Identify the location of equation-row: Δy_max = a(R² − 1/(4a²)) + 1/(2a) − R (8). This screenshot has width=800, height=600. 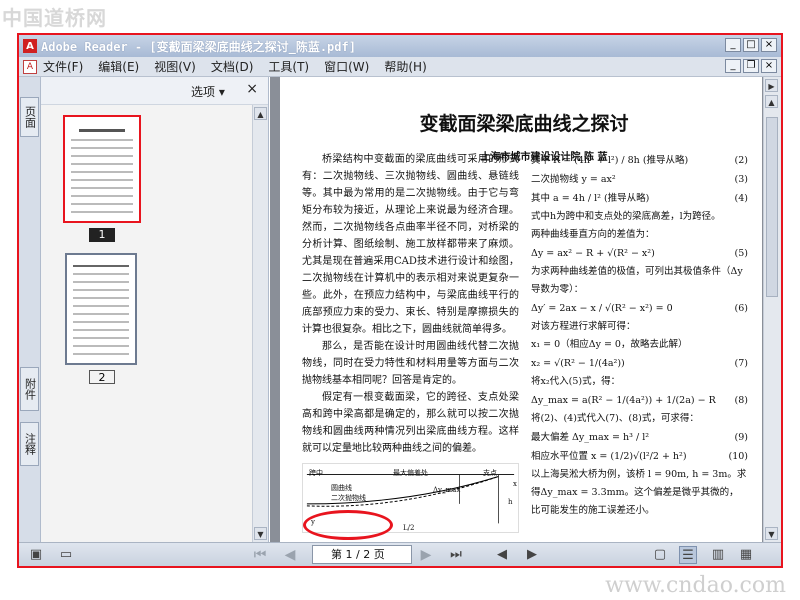
(639, 400).